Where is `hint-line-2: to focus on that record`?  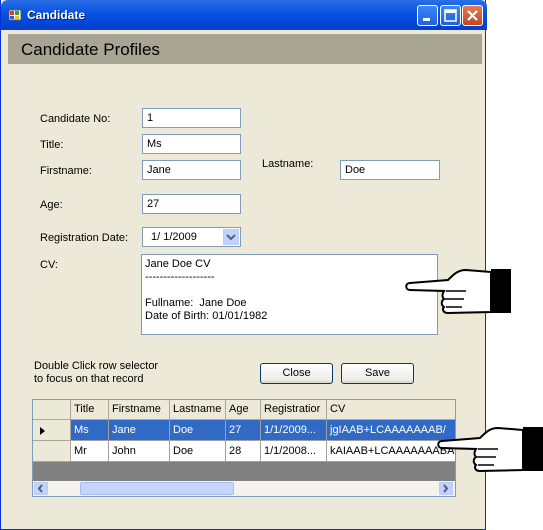 hint-line-2: to focus on that record is located at coordinates (89, 379).